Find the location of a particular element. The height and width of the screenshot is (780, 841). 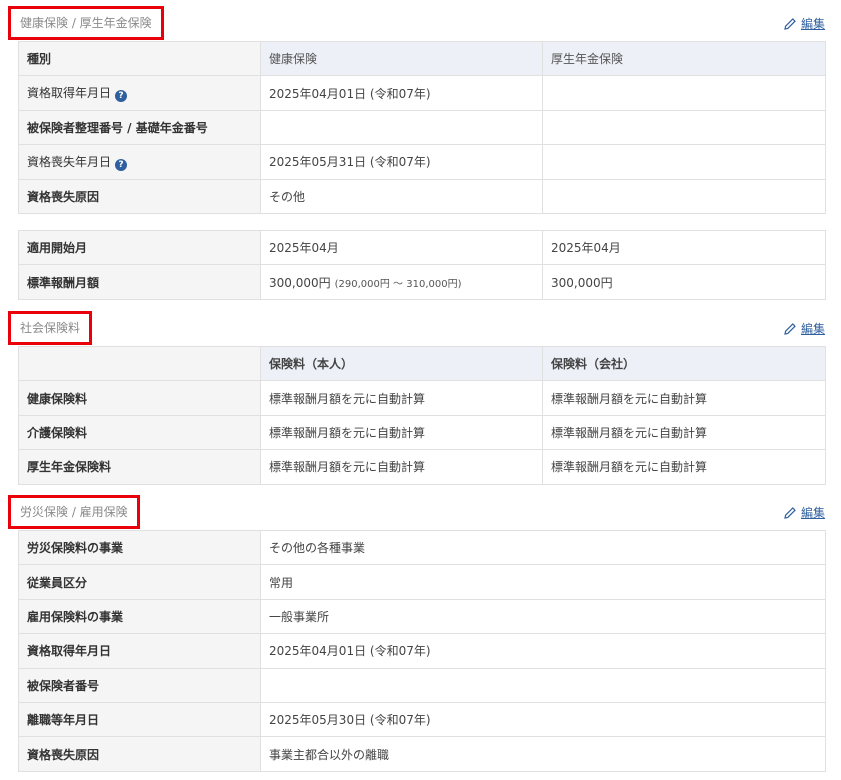

table-row: 従業員区分 常用 is located at coordinates (422, 582).